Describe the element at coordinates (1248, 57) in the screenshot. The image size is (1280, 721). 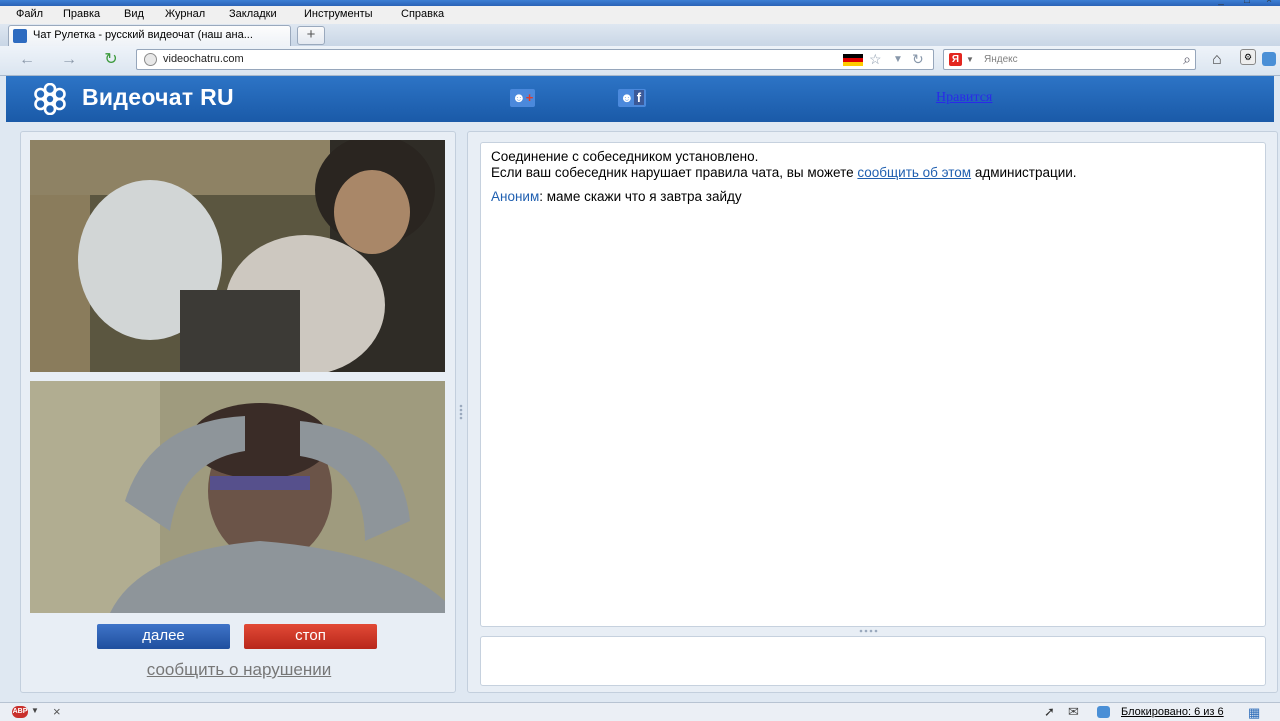
I see `addon-icon: ⚙` at that location.